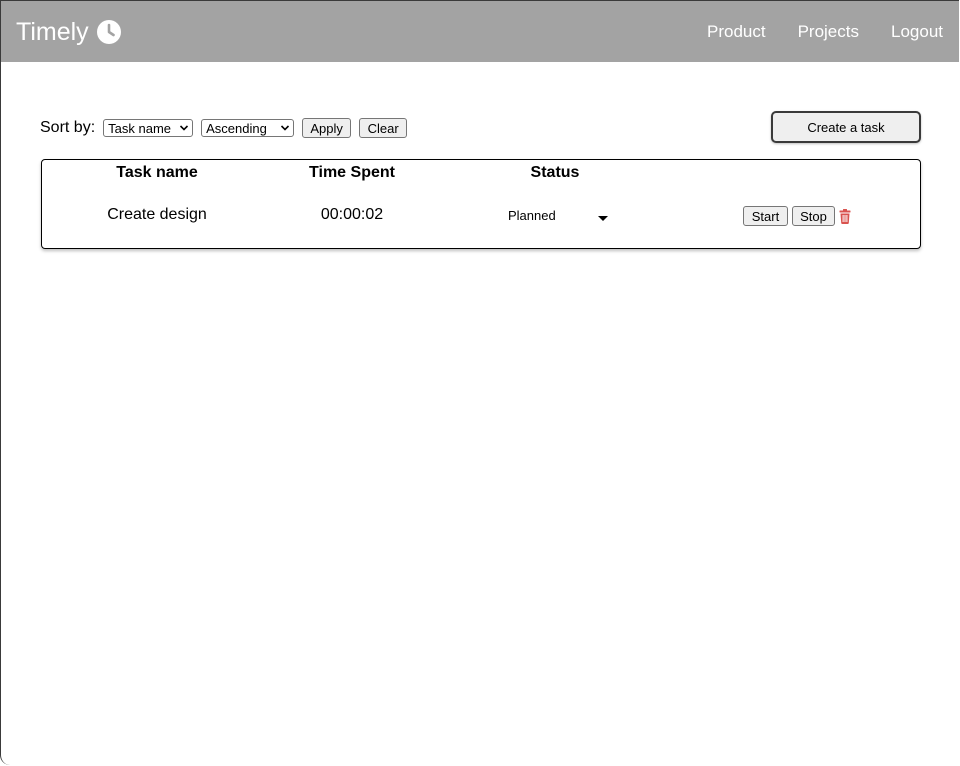  I want to click on nav-link-projects: Projects, so click(828, 32).